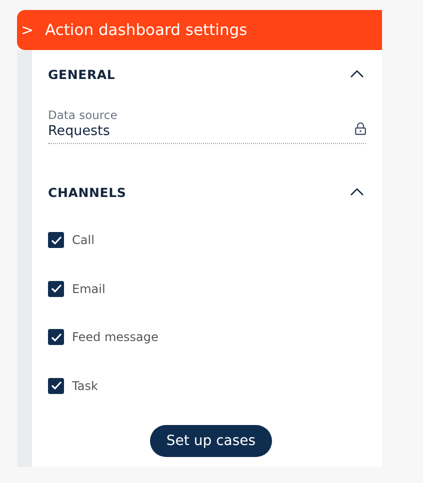  What do you see at coordinates (146, 30) in the screenshot?
I see `panel-title: Action dashboard settings` at bounding box center [146, 30].